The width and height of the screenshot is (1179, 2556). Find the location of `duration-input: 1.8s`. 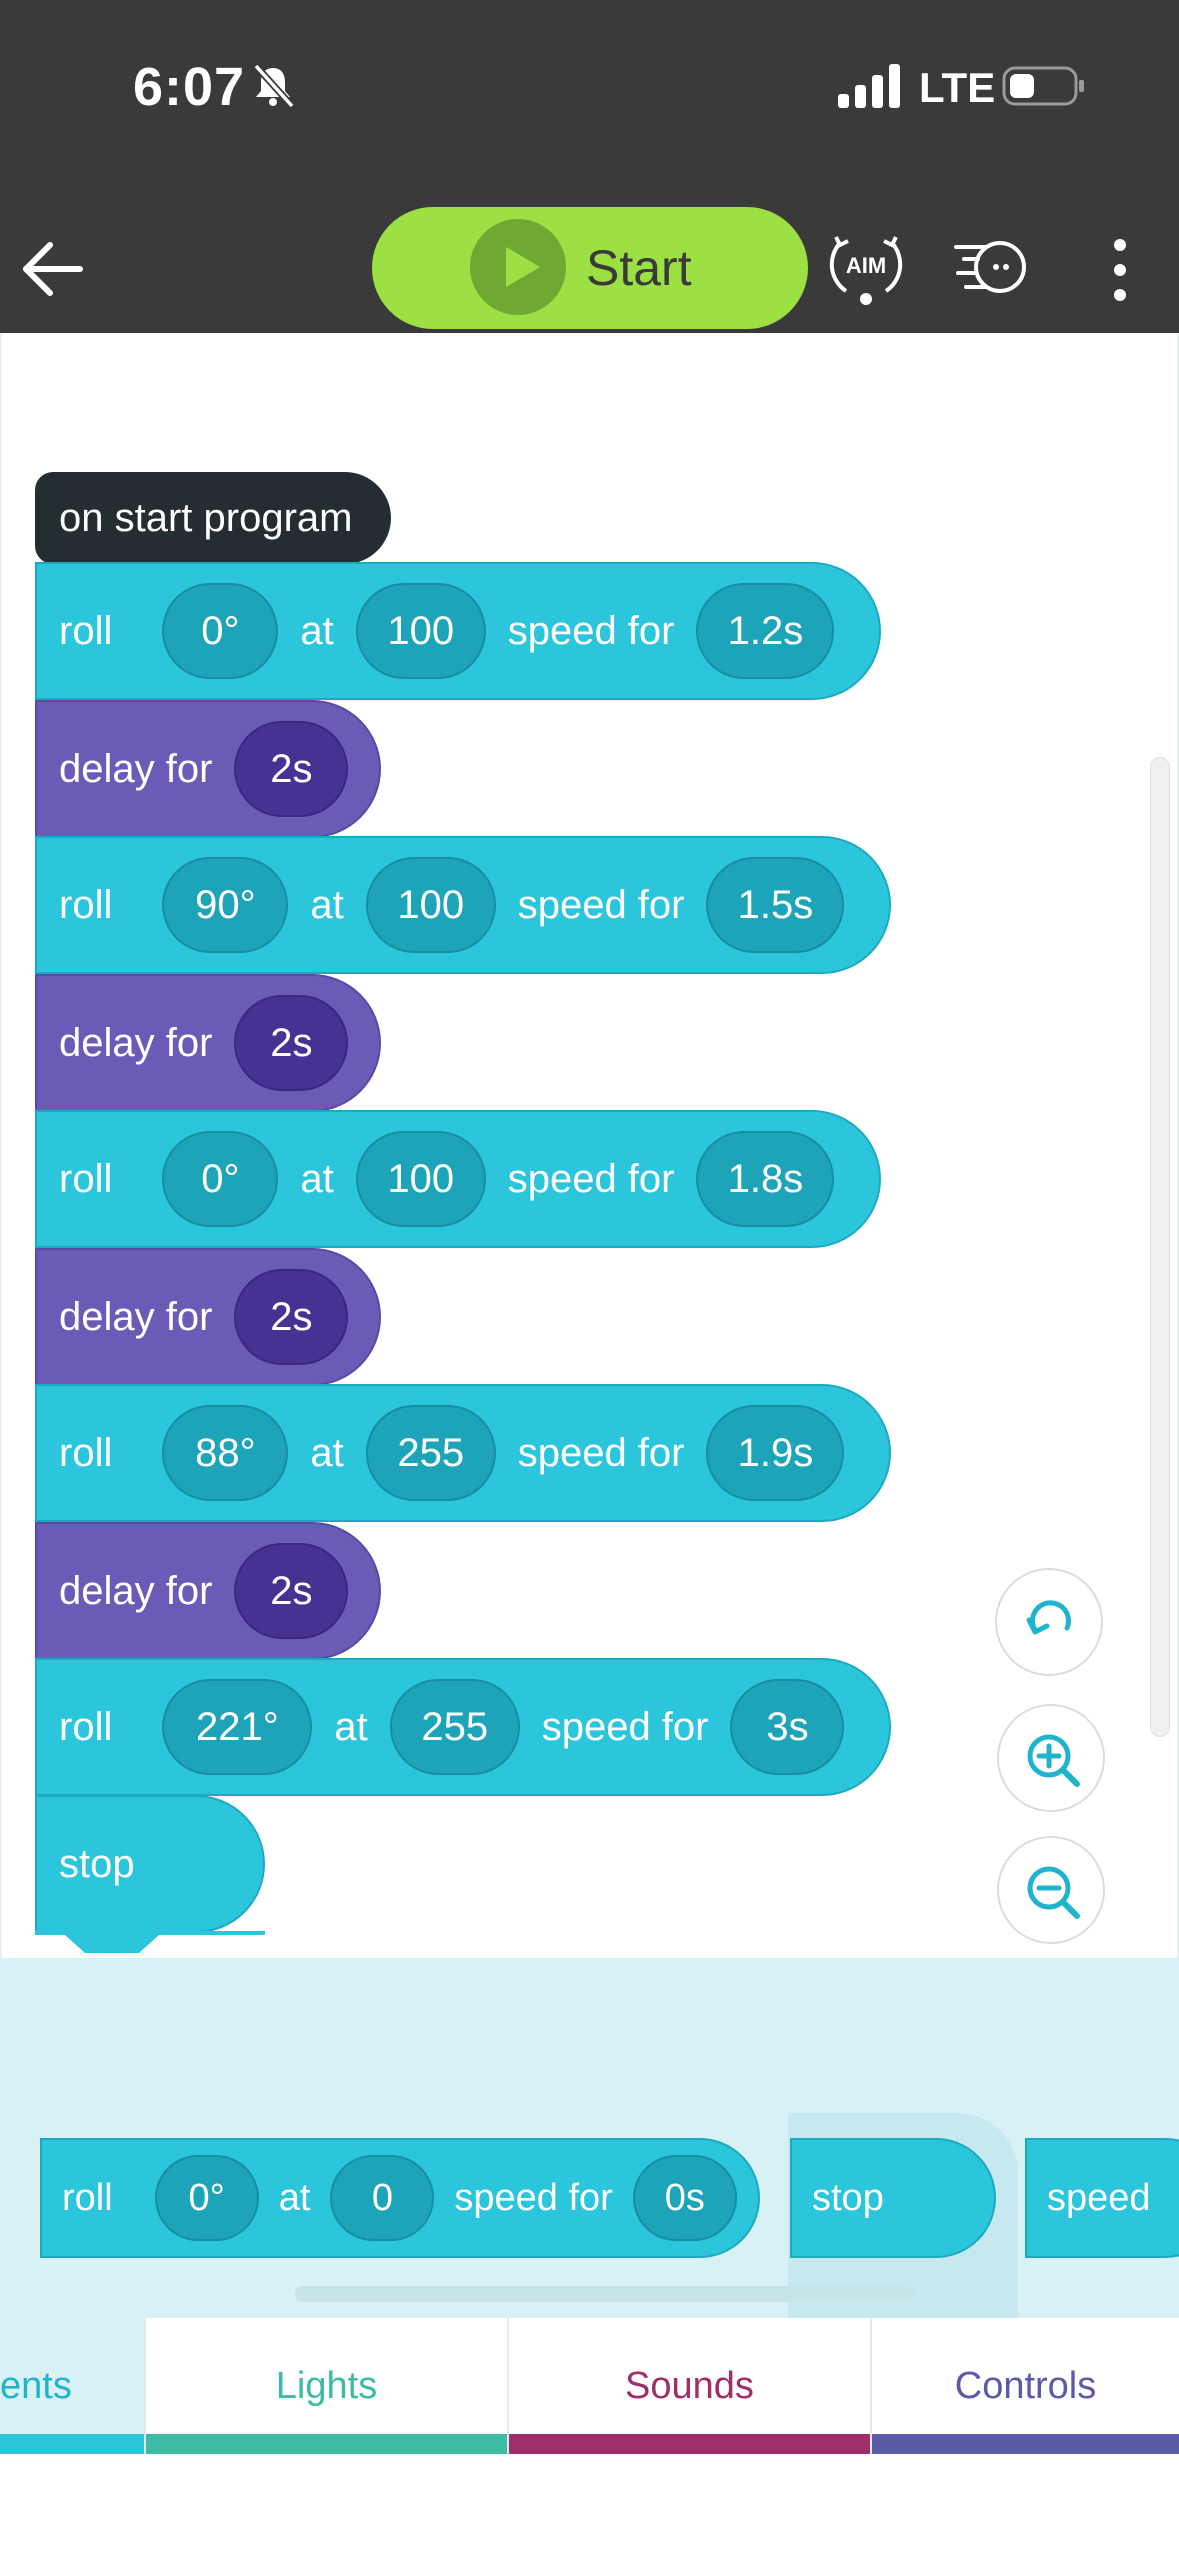

duration-input: 1.8s is located at coordinates (765, 1179).